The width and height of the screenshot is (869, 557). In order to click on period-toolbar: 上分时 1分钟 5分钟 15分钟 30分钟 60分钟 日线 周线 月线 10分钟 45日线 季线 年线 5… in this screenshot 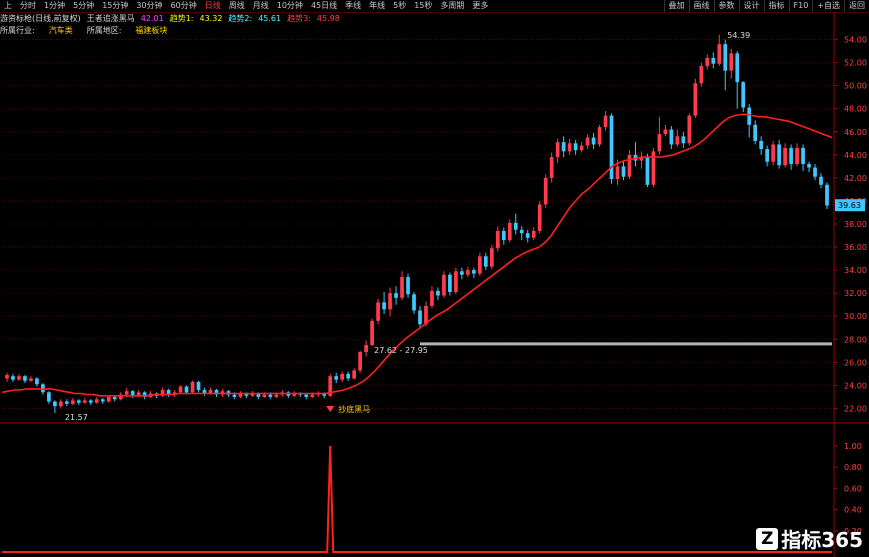, I will do `click(434, 6)`.